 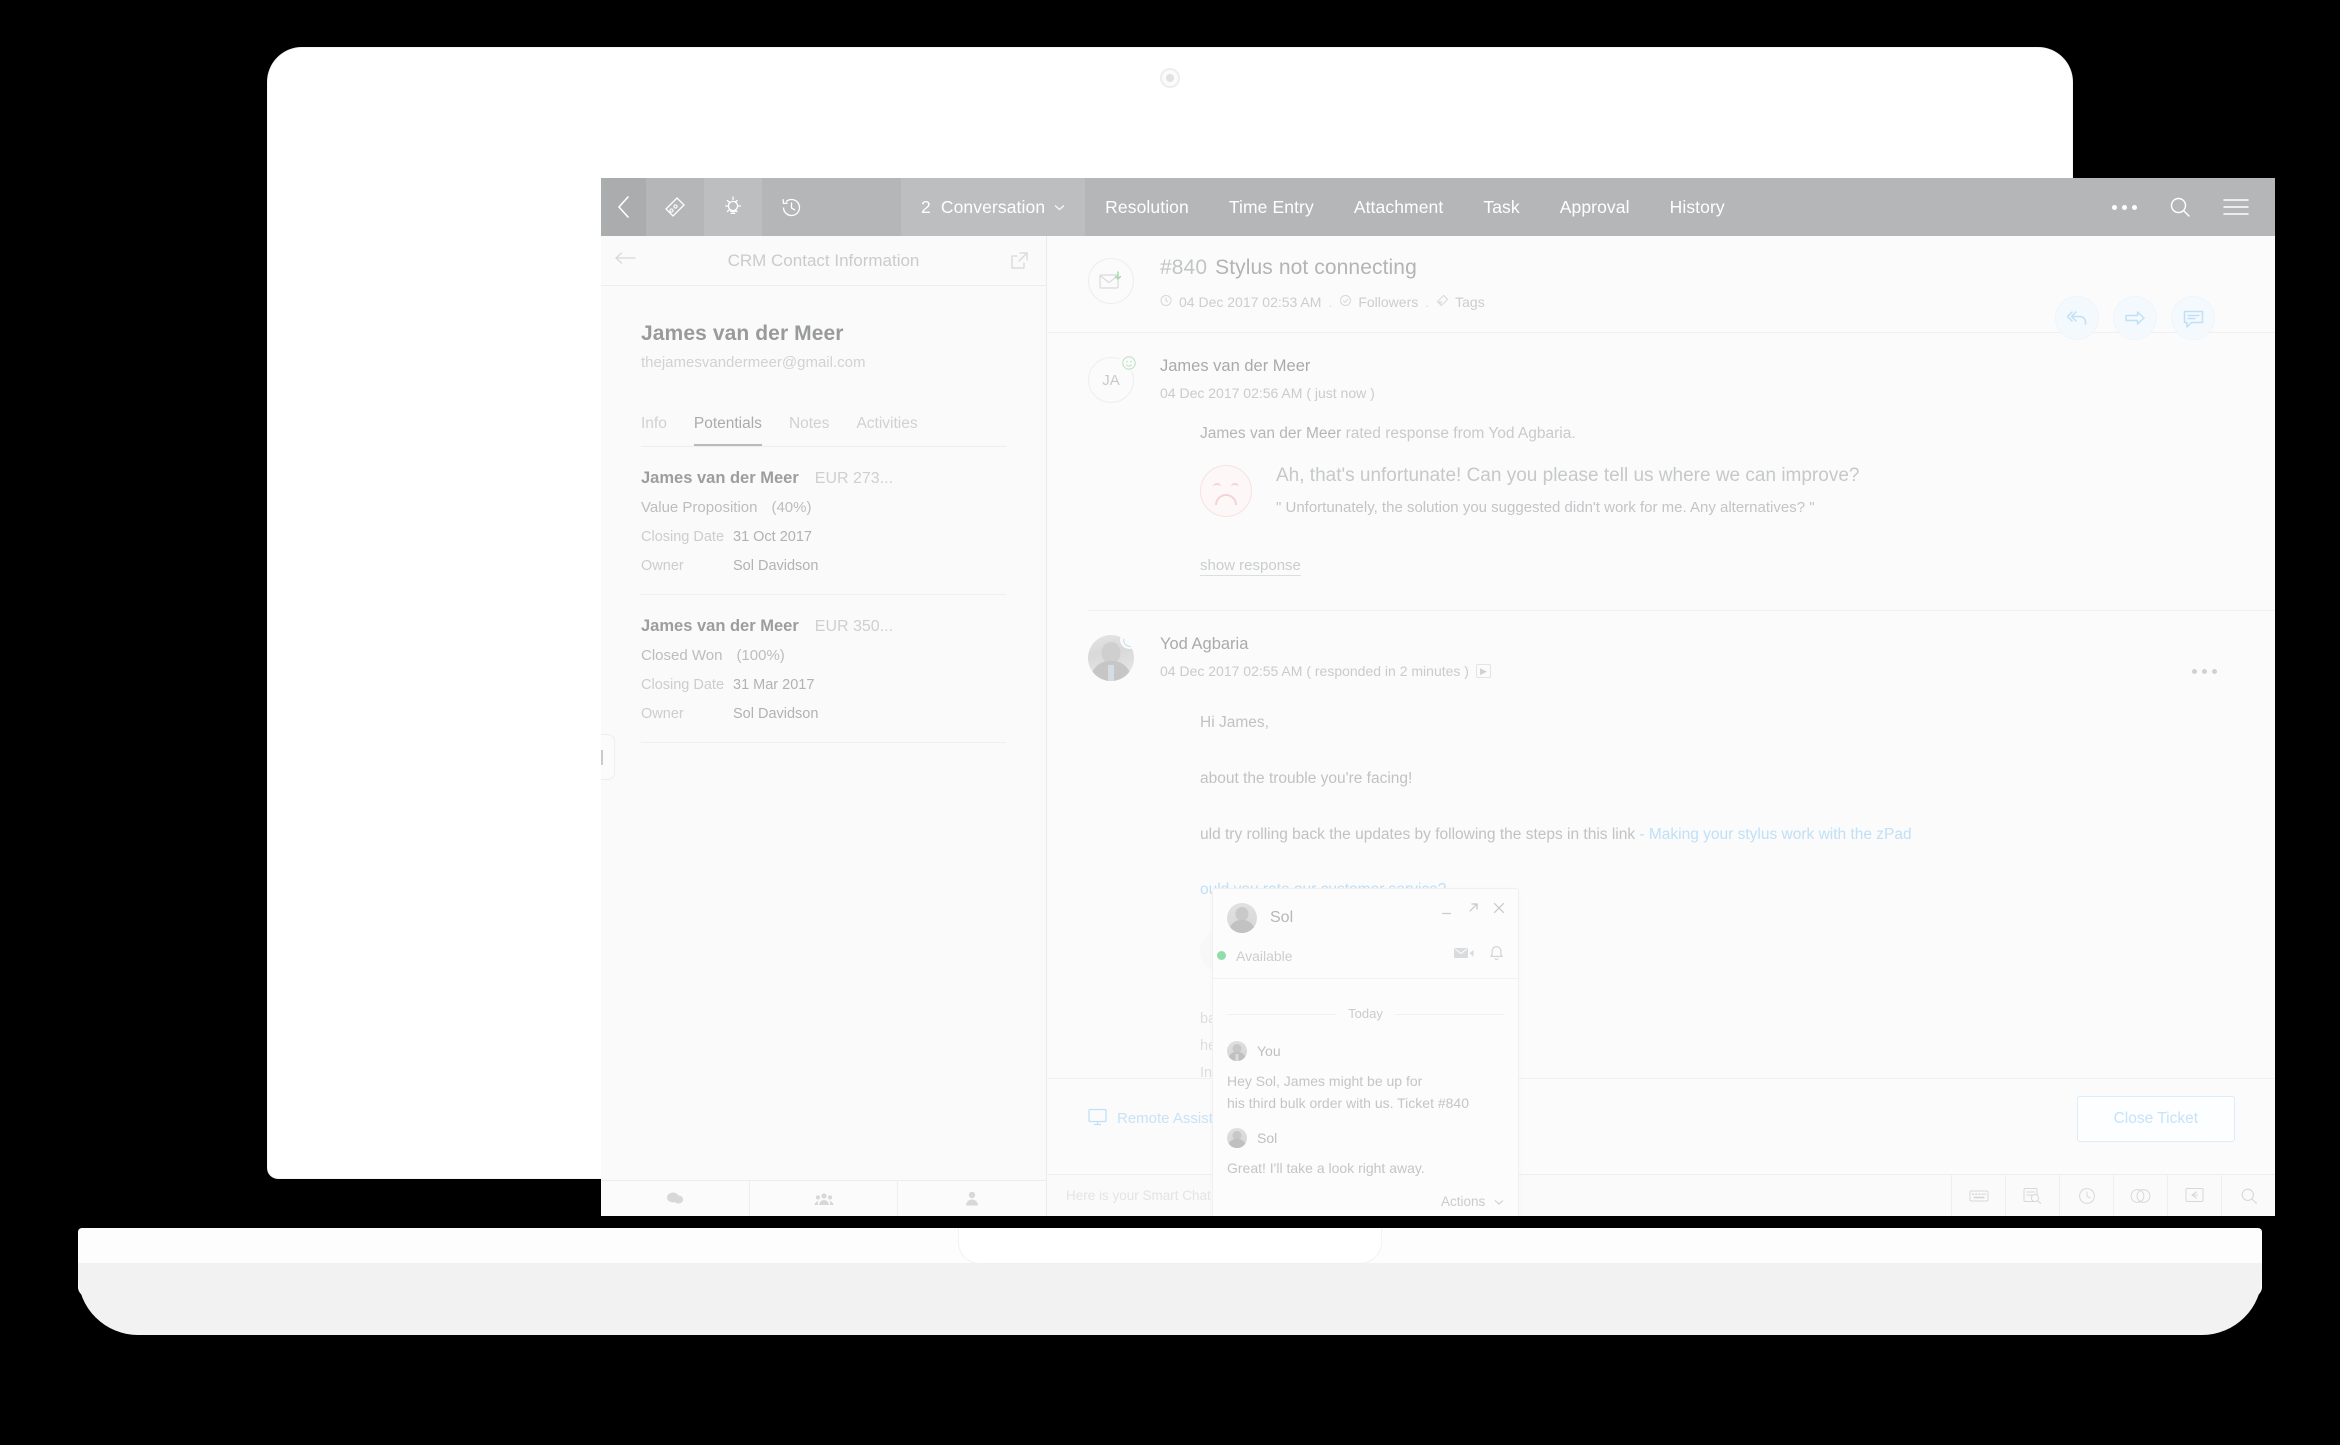 I want to click on laptop-base-lip, so click(x=1170, y=1299).